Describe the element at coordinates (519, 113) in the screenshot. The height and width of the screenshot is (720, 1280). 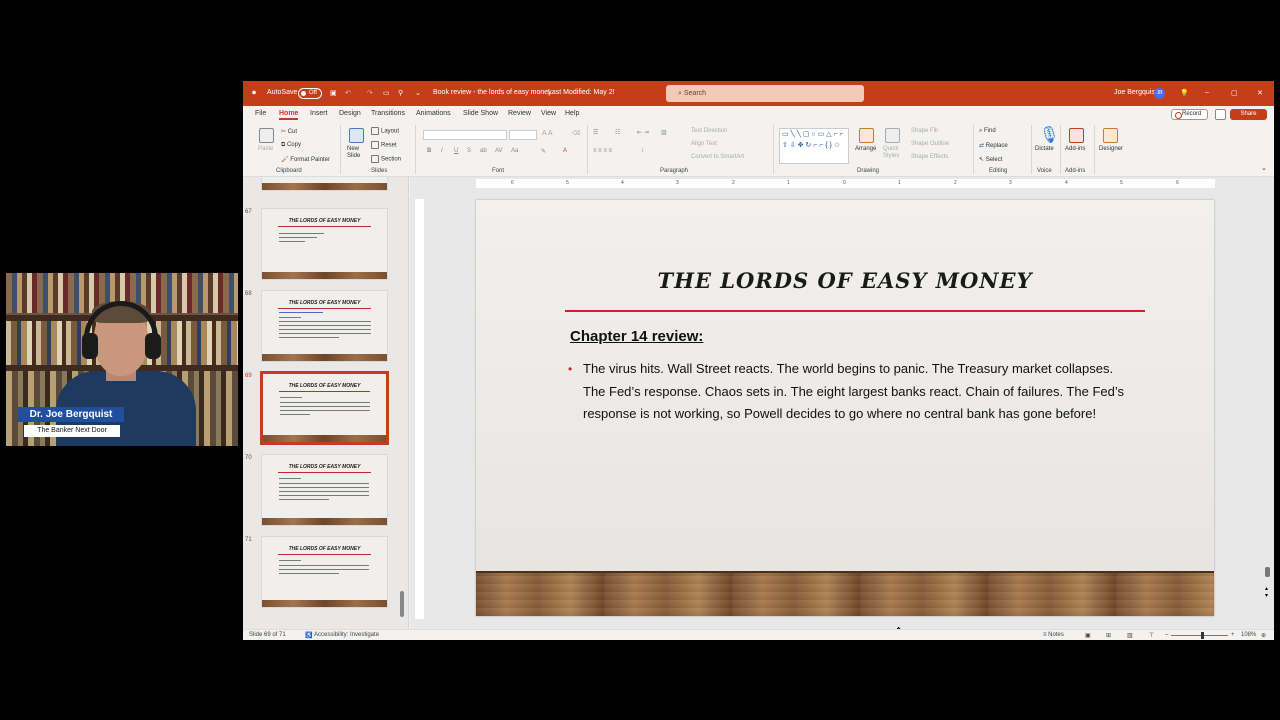
I see `tab-review: Review` at that location.